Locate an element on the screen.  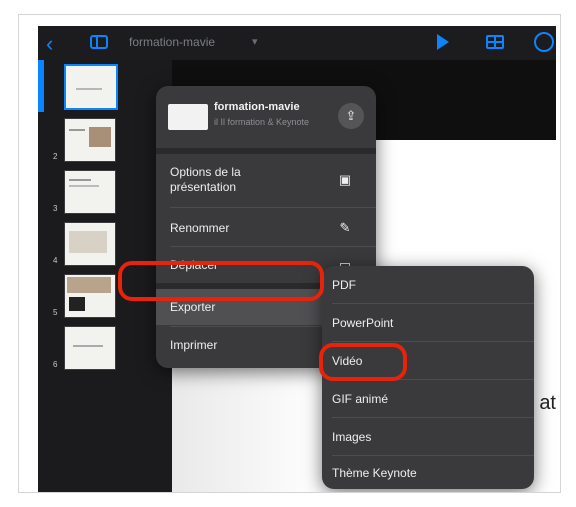
annotation-highlight-video is located at coordinates (363, 362).